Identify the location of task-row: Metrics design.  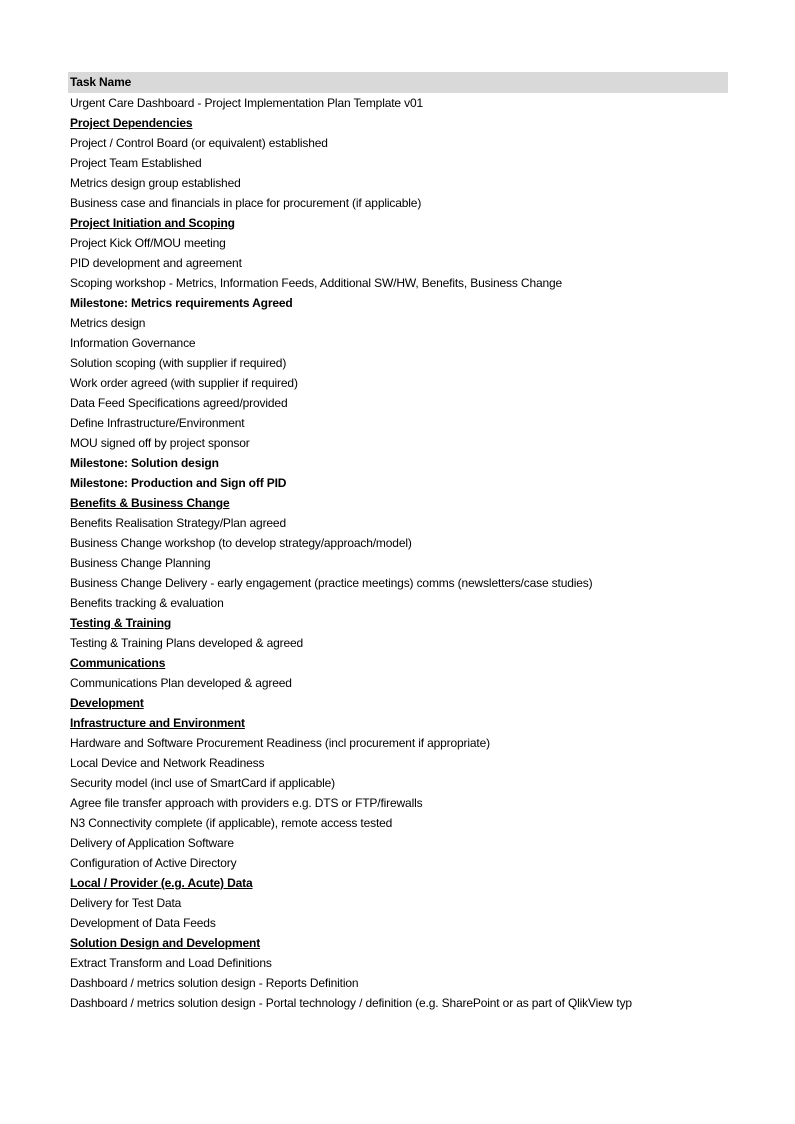
(108, 323).